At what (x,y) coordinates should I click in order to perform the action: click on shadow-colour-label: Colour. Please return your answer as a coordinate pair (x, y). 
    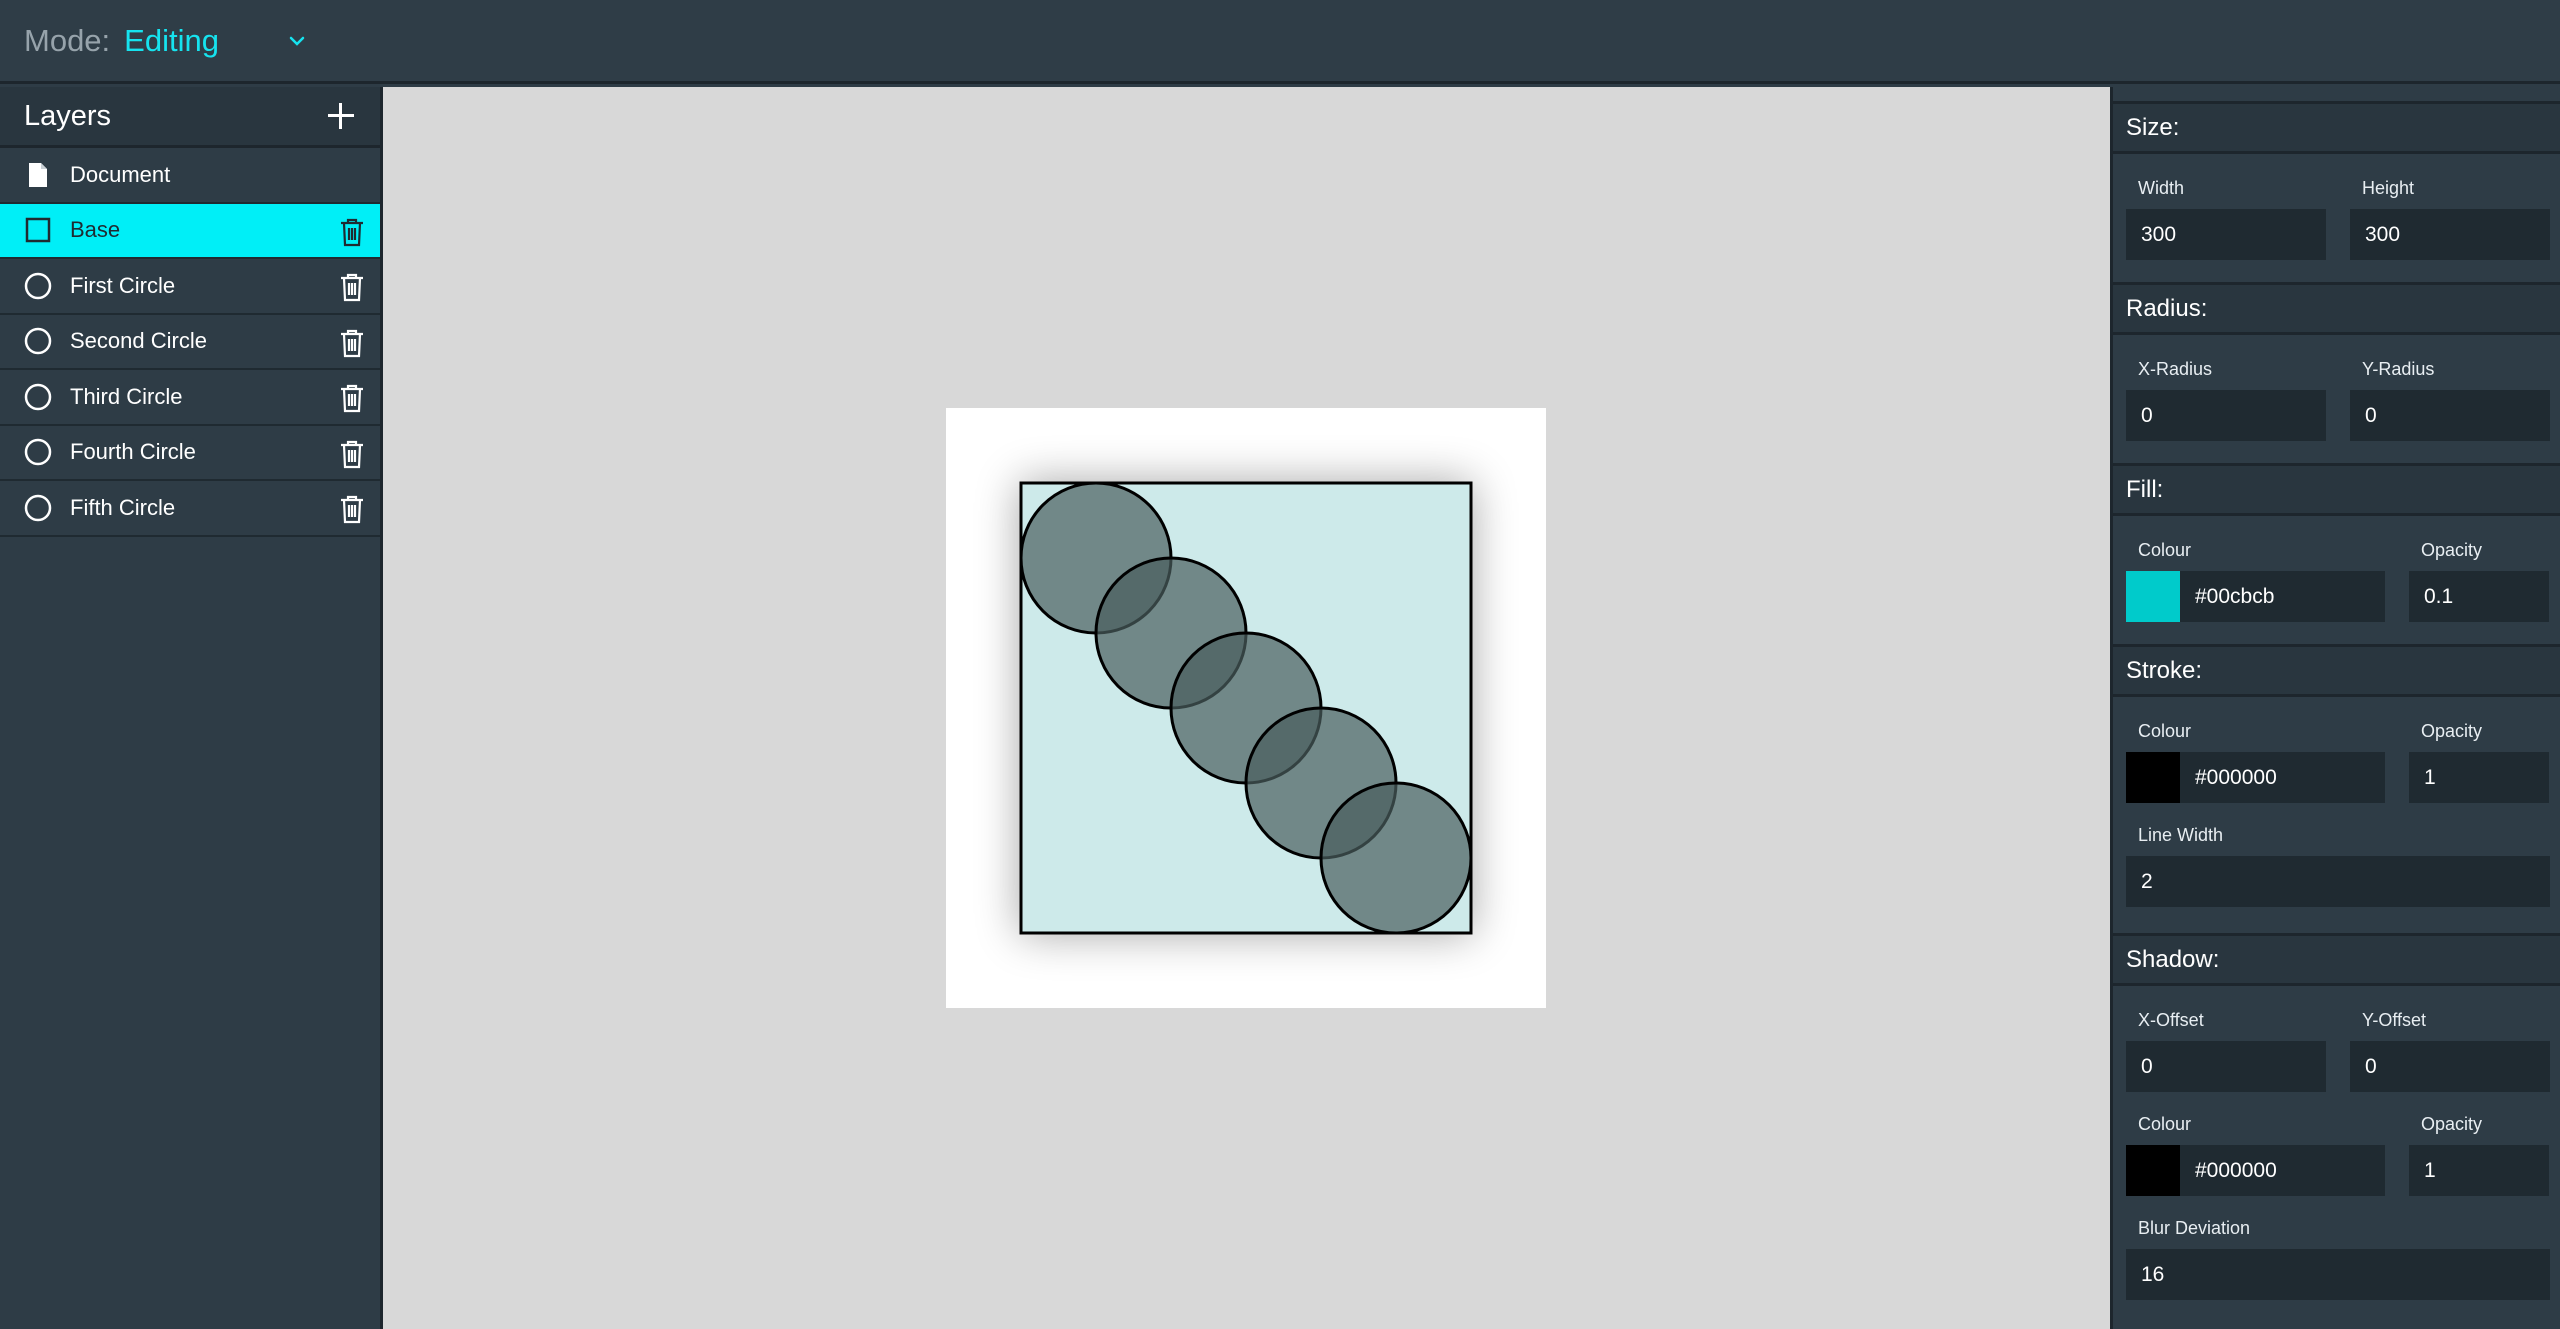
    Looking at the image, I should click on (2165, 1124).